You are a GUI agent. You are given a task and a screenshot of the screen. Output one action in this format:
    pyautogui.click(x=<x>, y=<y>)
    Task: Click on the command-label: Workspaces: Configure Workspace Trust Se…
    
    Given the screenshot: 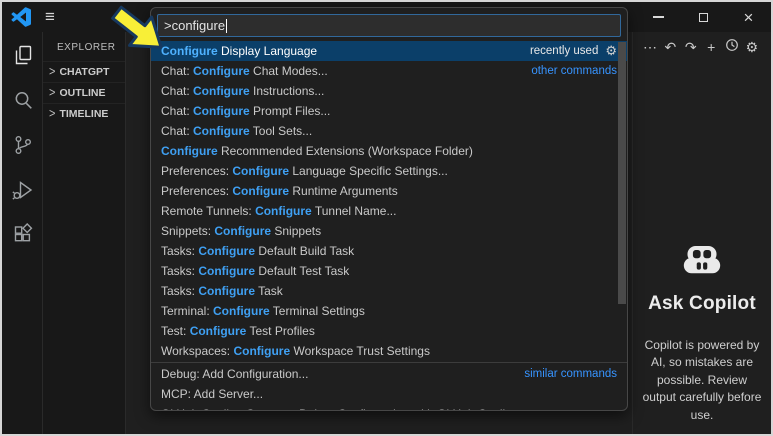 What is the action you would take?
    pyautogui.click(x=295, y=351)
    